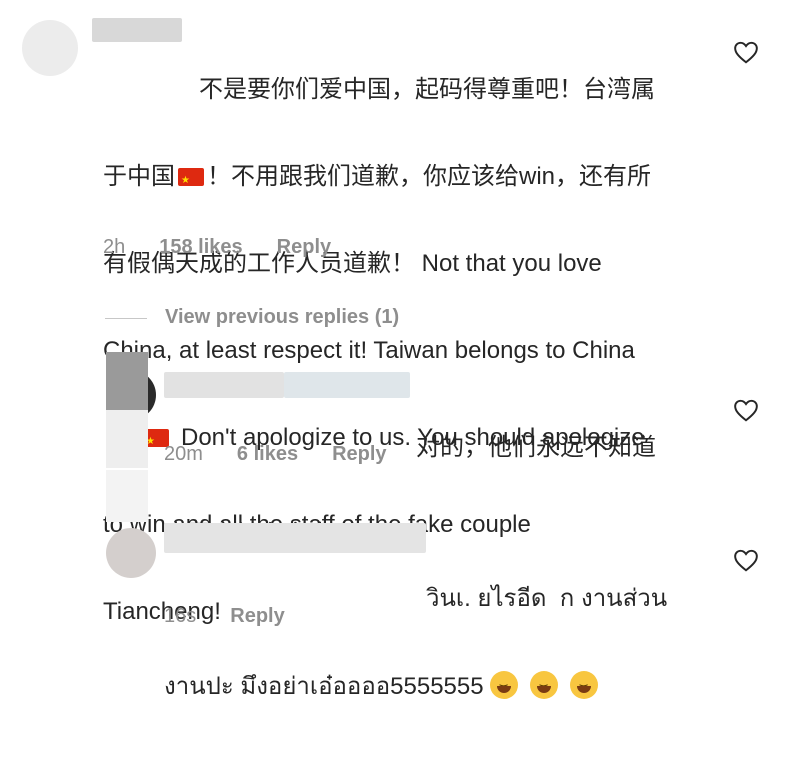 The width and height of the screenshot is (800, 759). What do you see at coordinates (282, 317) in the screenshot?
I see `view-previous-replies-button: View previous replies (1)` at bounding box center [282, 317].